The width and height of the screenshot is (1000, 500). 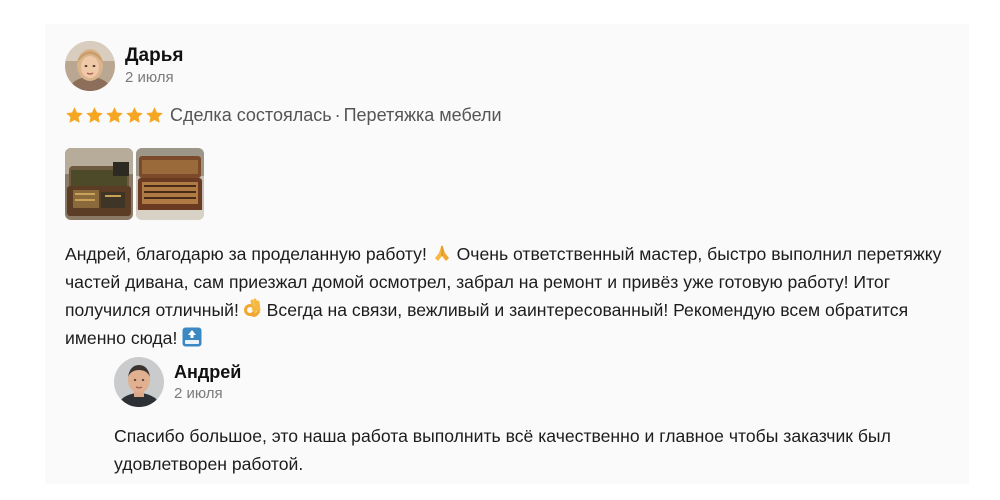 I want to click on rating-stars, so click(x=114, y=115).